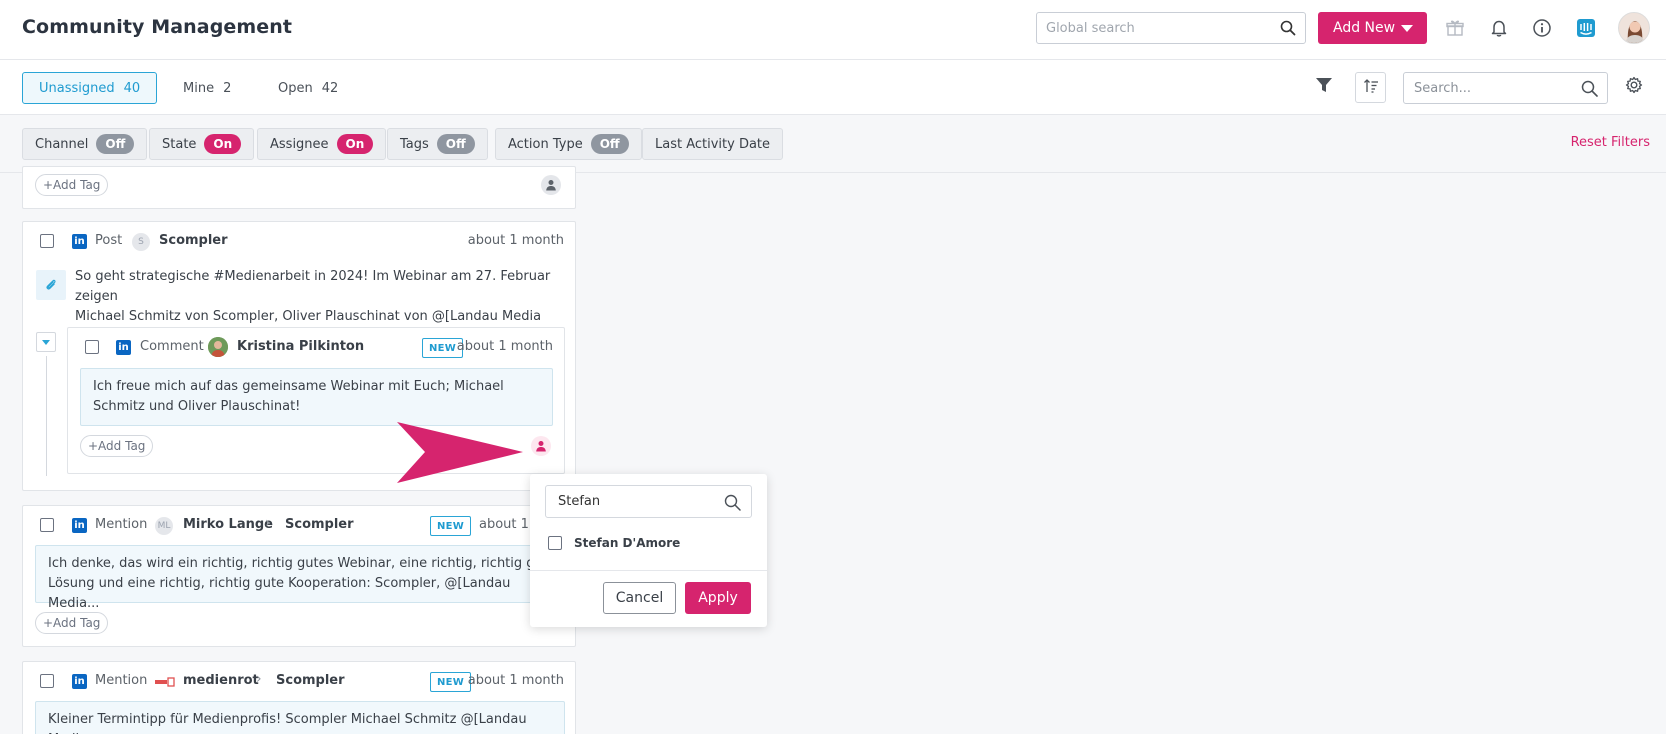 This screenshot has width=1666, height=734. I want to click on filter-chip-last-activity-date: Last Activity Date, so click(713, 144).